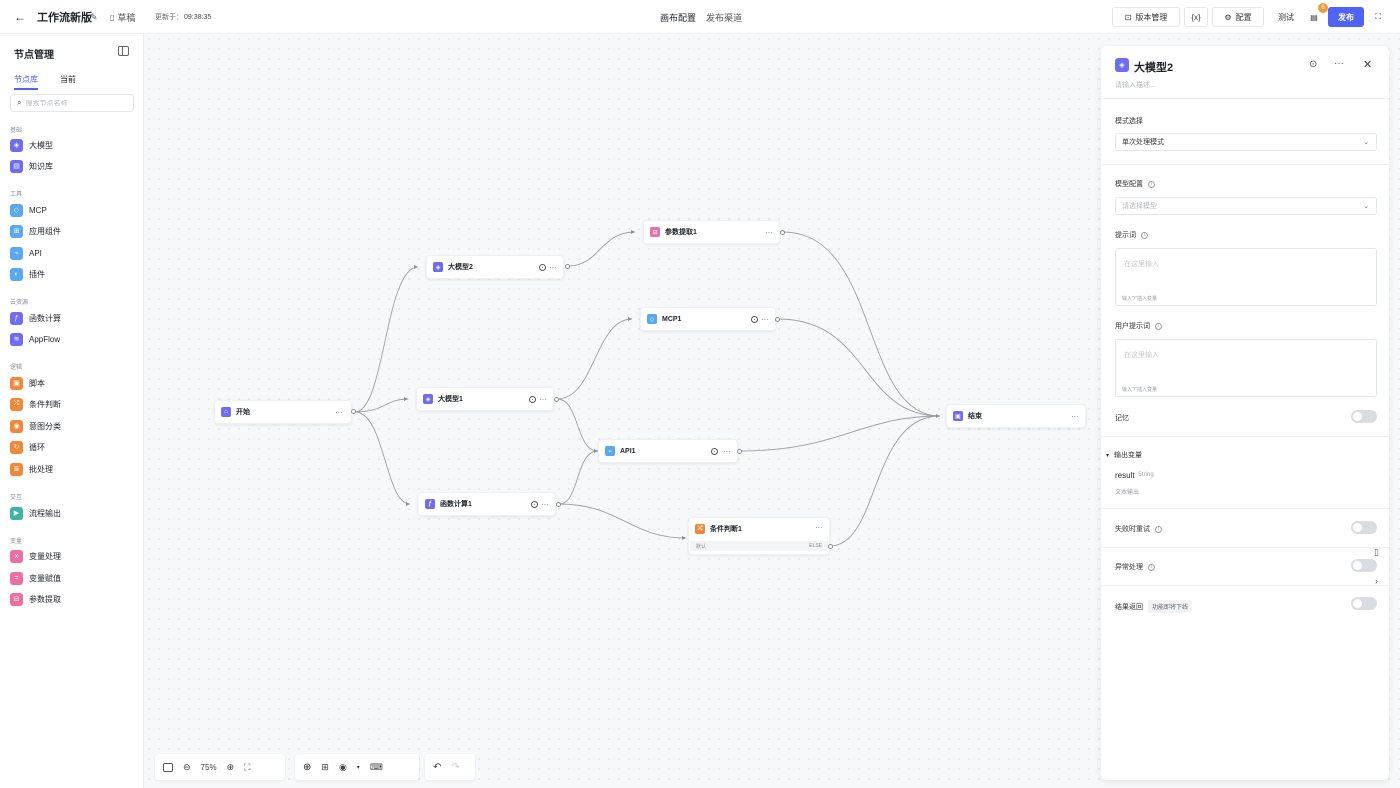 This screenshot has height=788, width=1400. What do you see at coordinates (485, 399) in the screenshot?
I see `node-llm1: ◈ 大模型1 ···` at bounding box center [485, 399].